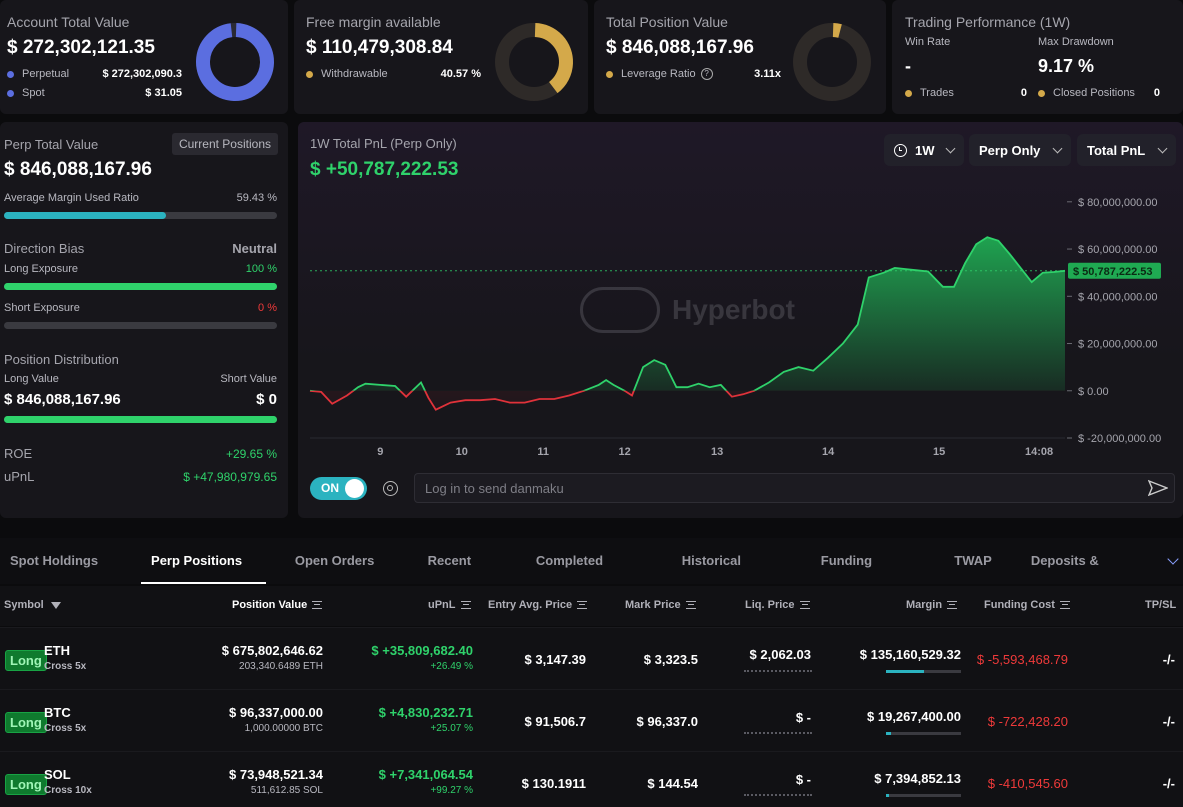 This screenshot has width=1183, height=807. I want to click on mark-price: $ 144.54, so click(672, 783).